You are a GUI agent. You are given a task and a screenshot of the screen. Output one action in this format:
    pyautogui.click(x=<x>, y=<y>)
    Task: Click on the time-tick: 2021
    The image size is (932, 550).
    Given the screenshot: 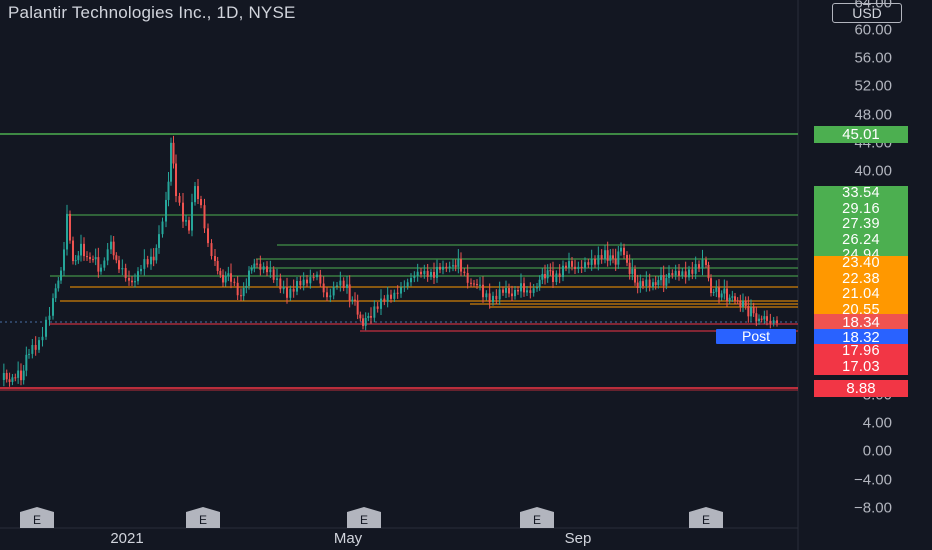 What is the action you would take?
    pyautogui.click(x=127, y=538)
    